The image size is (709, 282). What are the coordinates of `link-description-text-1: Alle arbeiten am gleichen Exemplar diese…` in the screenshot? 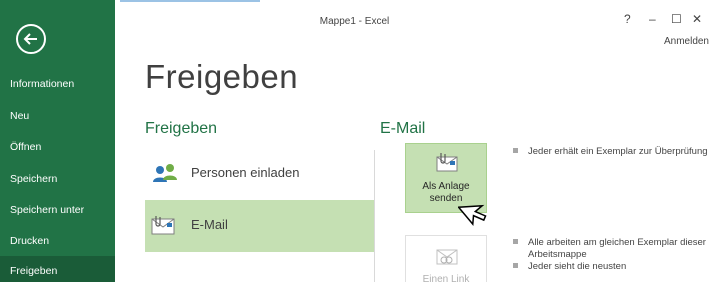 It's located at (617, 248).